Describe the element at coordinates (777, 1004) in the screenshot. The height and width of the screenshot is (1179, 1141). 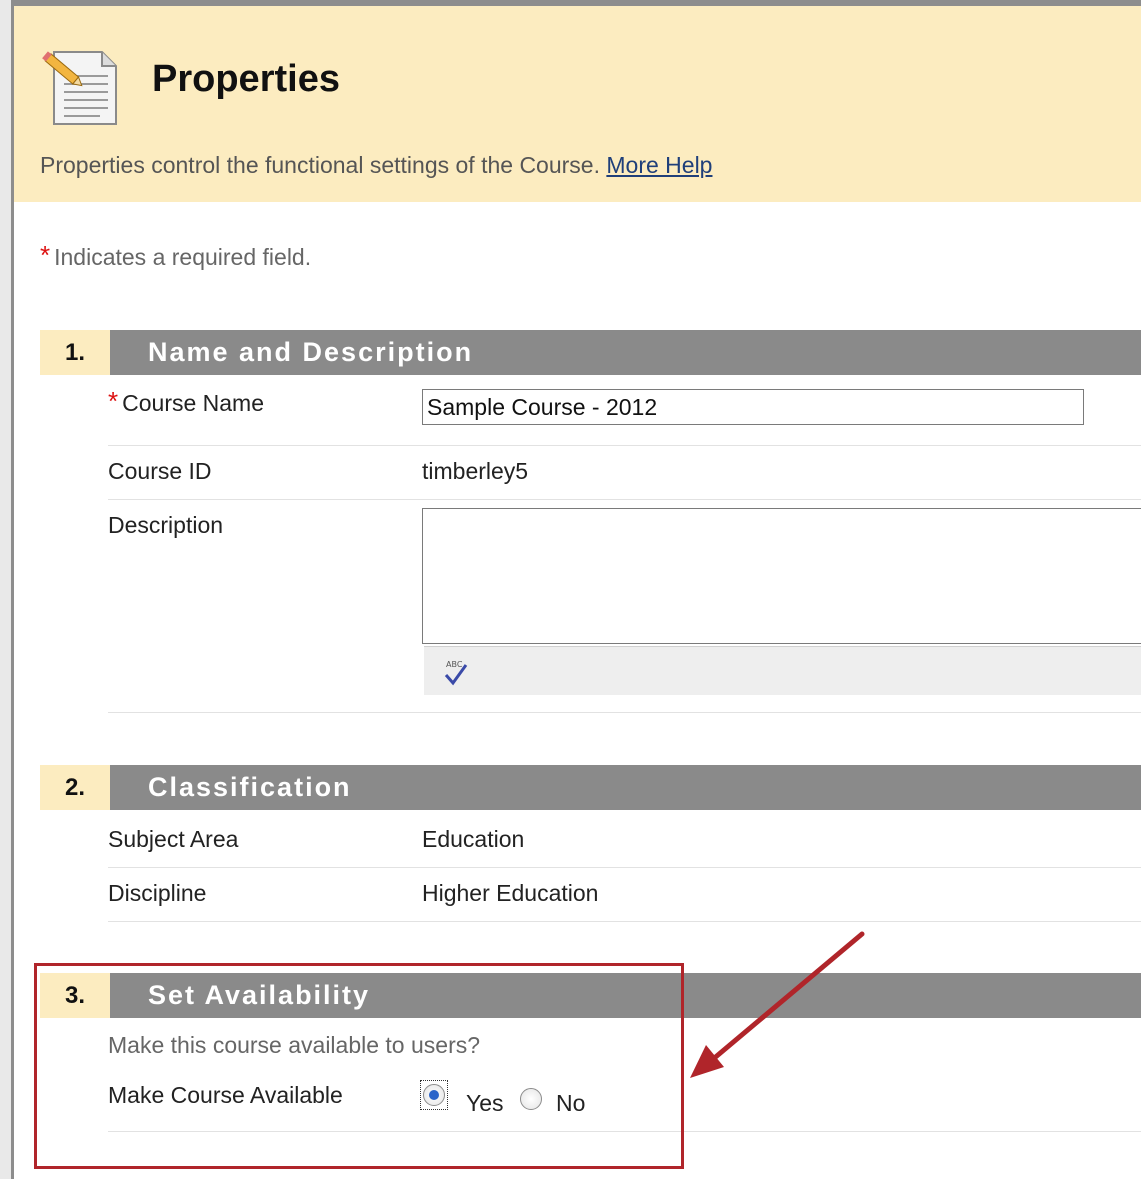
I see `arrow-pointer` at that location.